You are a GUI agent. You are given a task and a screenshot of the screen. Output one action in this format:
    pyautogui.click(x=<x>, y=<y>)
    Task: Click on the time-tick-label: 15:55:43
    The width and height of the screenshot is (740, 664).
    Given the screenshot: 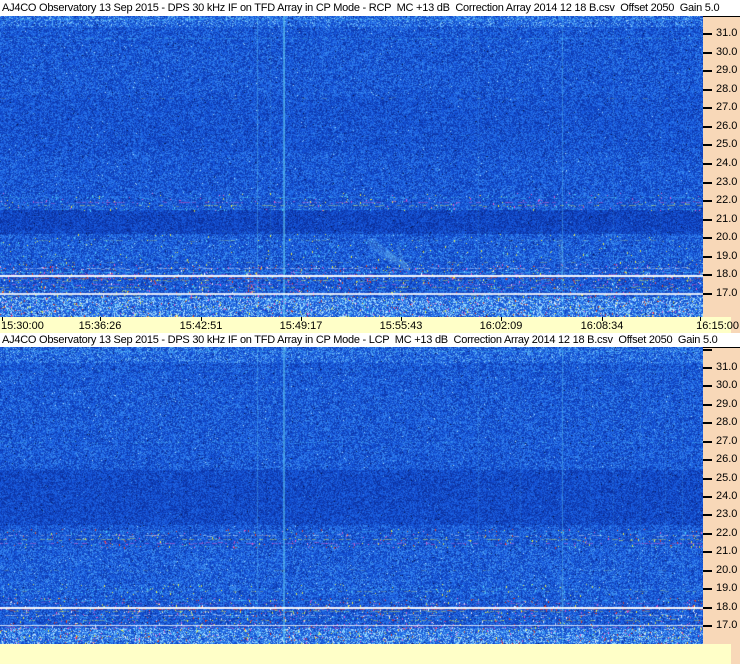 What is the action you would take?
    pyautogui.click(x=401, y=326)
    